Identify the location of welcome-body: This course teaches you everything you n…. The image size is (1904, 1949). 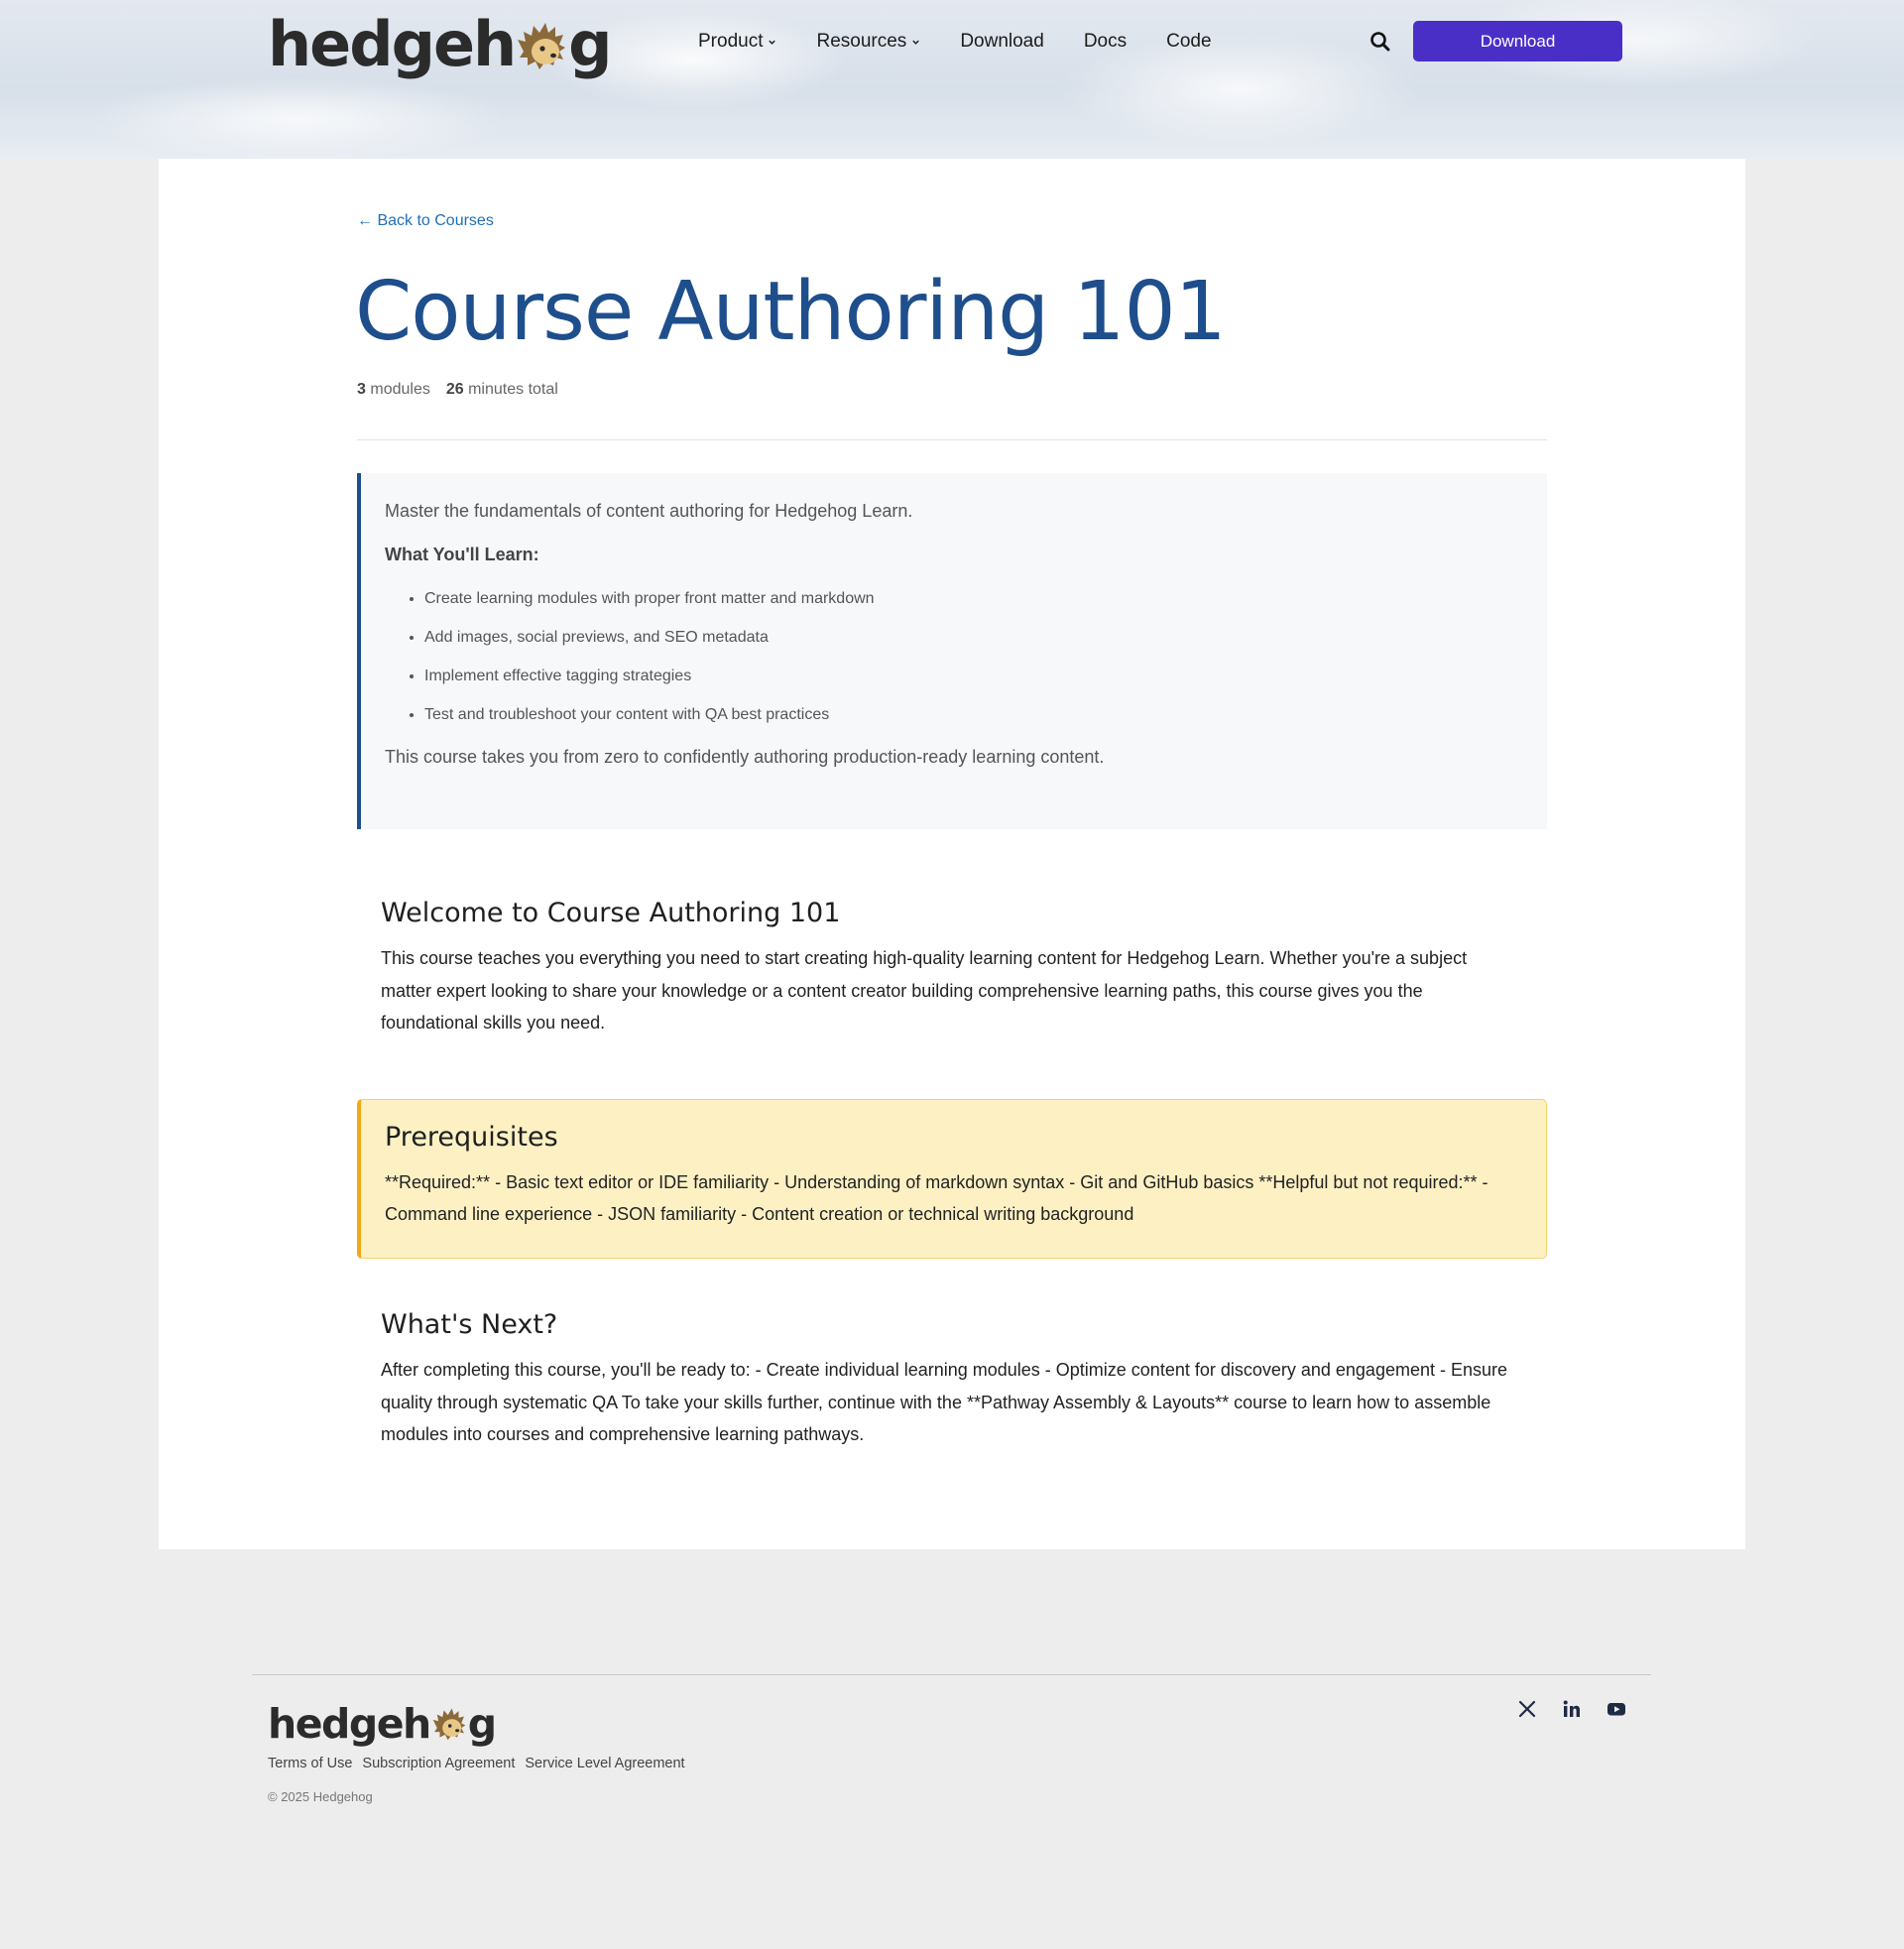
(924, 991).